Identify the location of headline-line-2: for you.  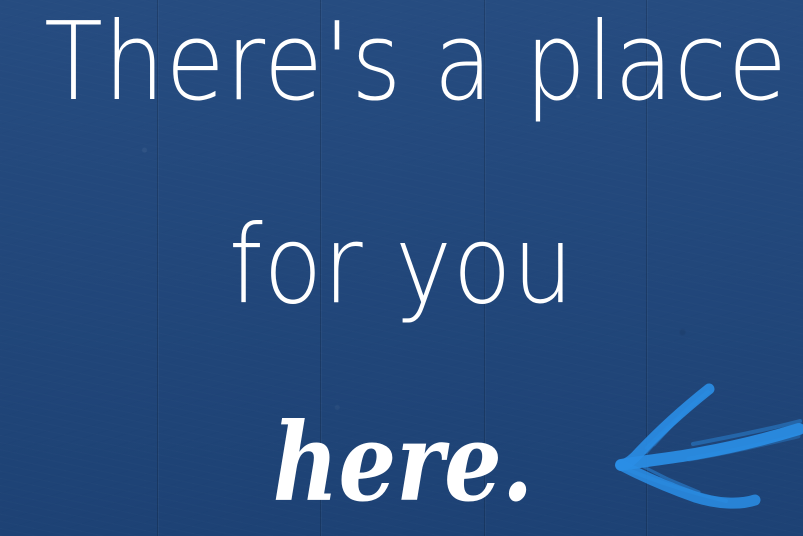
(401, 265).